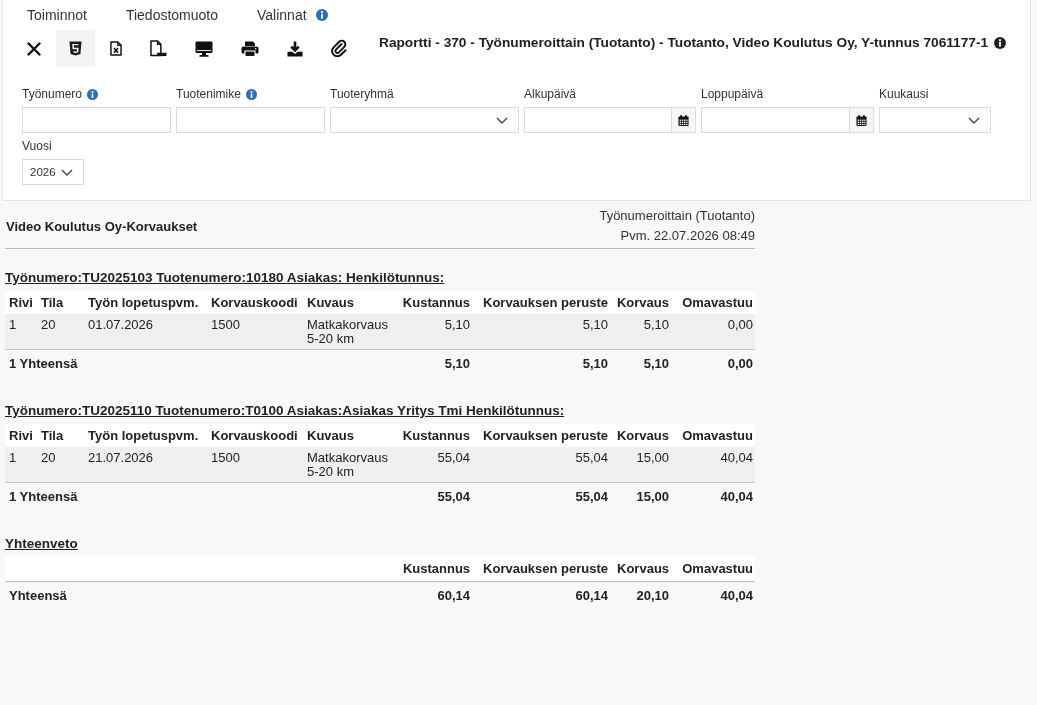  What do you see at coordinates (102, 226) in the screenshot?
I see `report-heading: Video Koulutus Oy-Korvaukset` at bounding box center [102, 226].